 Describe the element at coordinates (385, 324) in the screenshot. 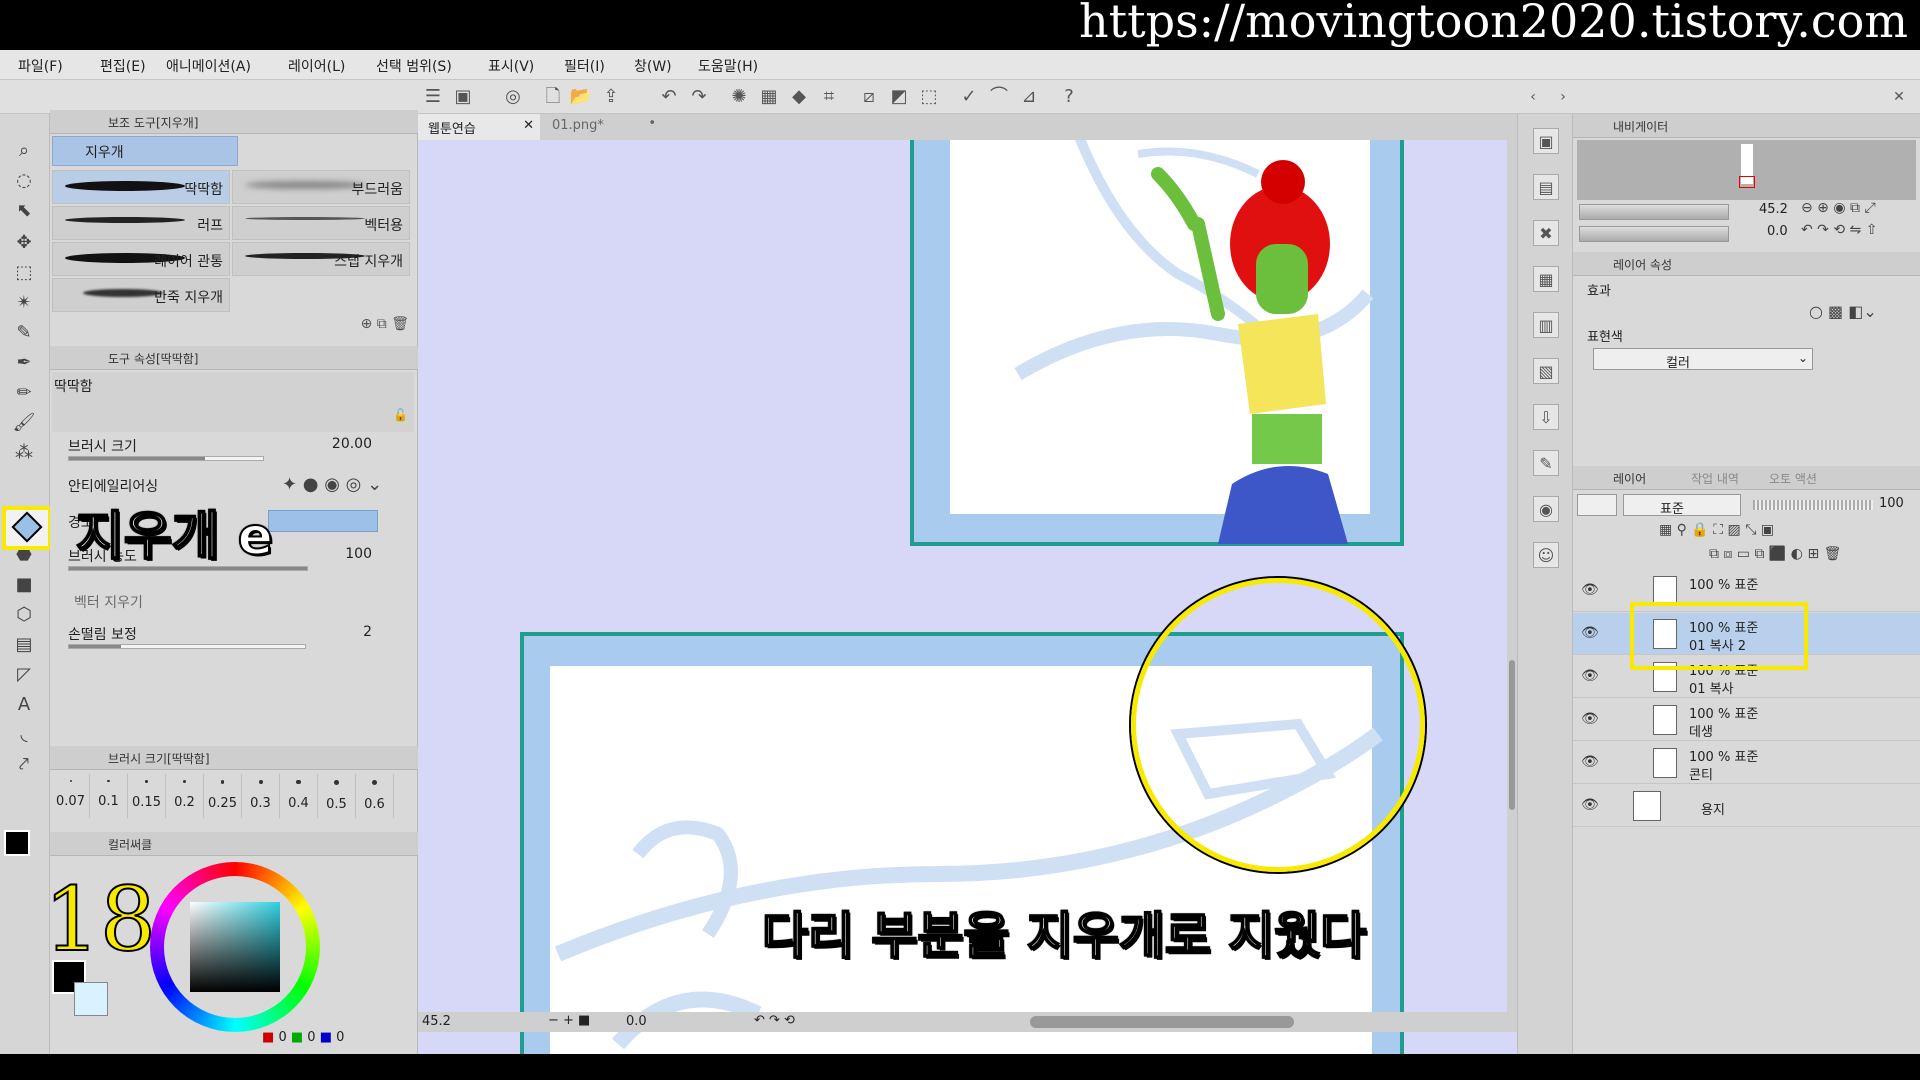

I see `subtool-footer-icons: ⊕ ⧉ 🗑` at that location.